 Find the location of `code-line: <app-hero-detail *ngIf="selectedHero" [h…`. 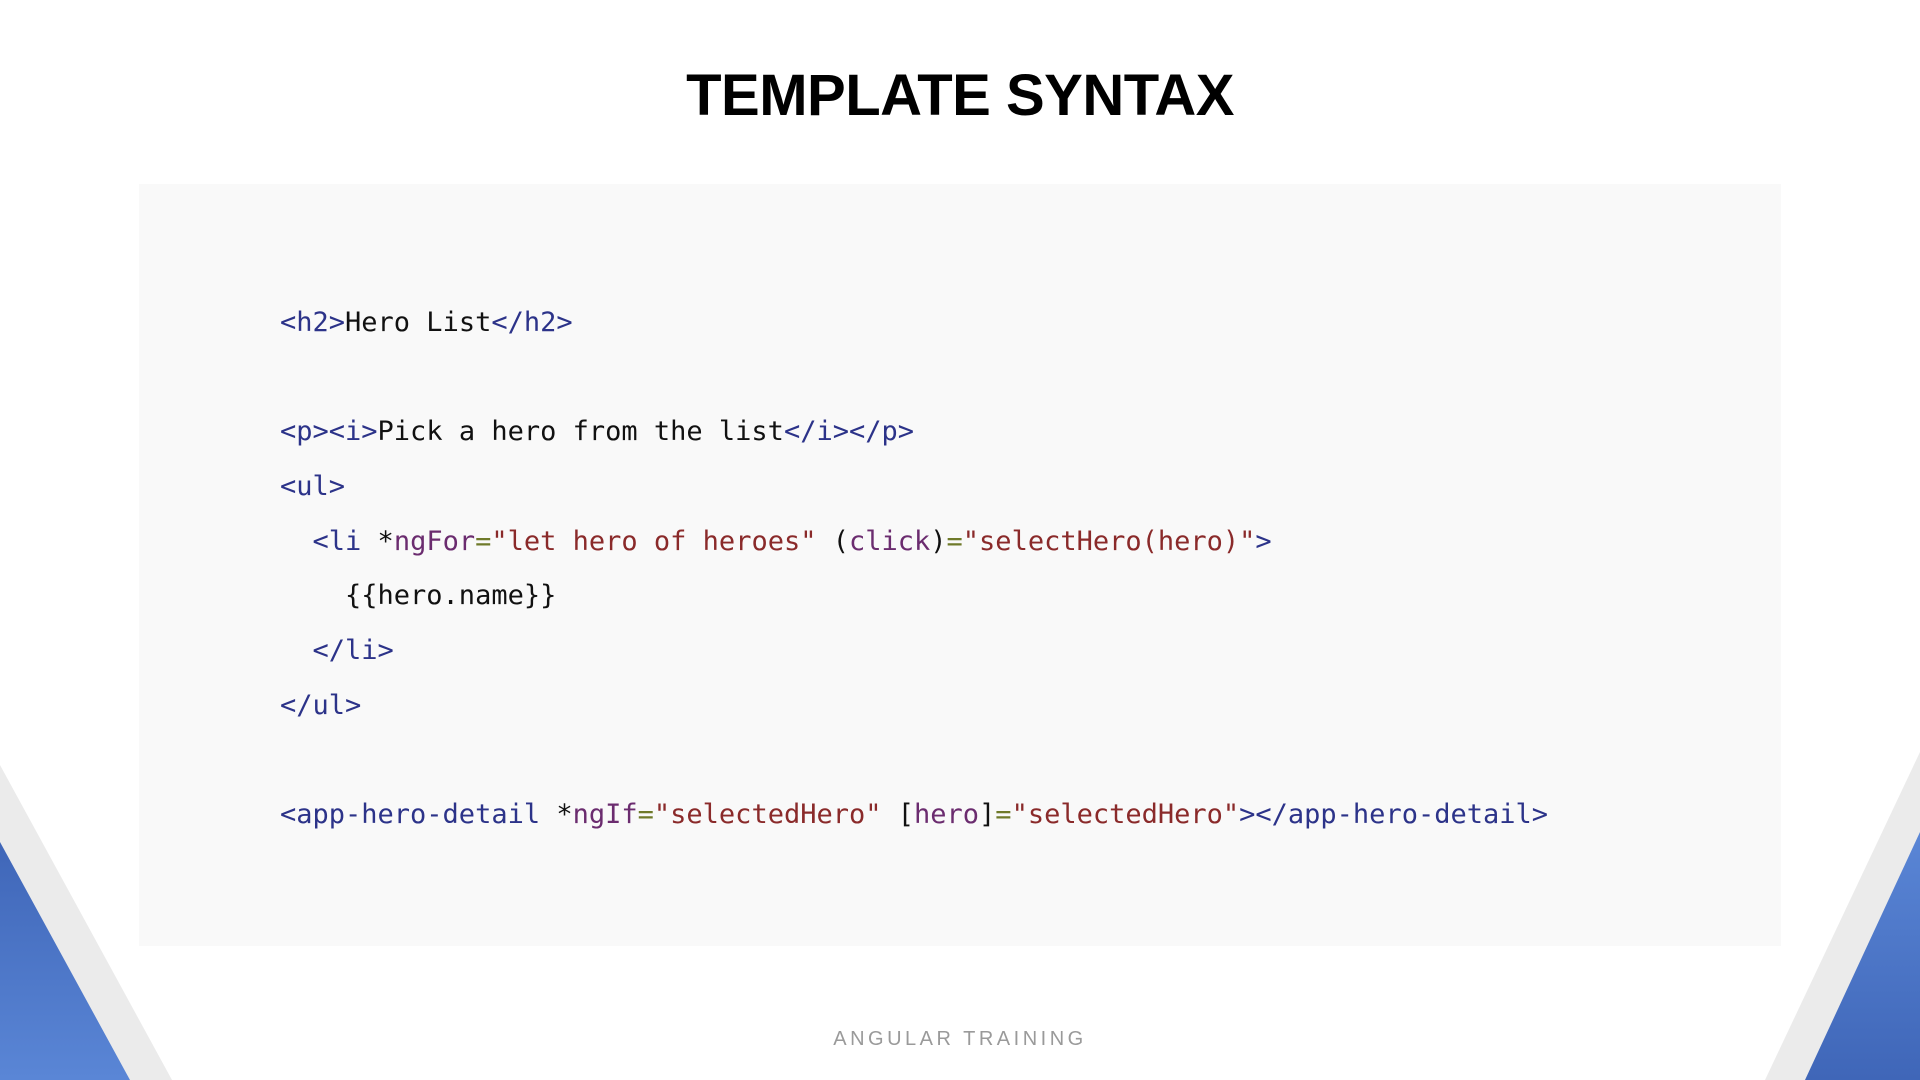

code-line: <app-hero-detail *ngIf="selectedHero" [h… is located at coordinates (914, 815).